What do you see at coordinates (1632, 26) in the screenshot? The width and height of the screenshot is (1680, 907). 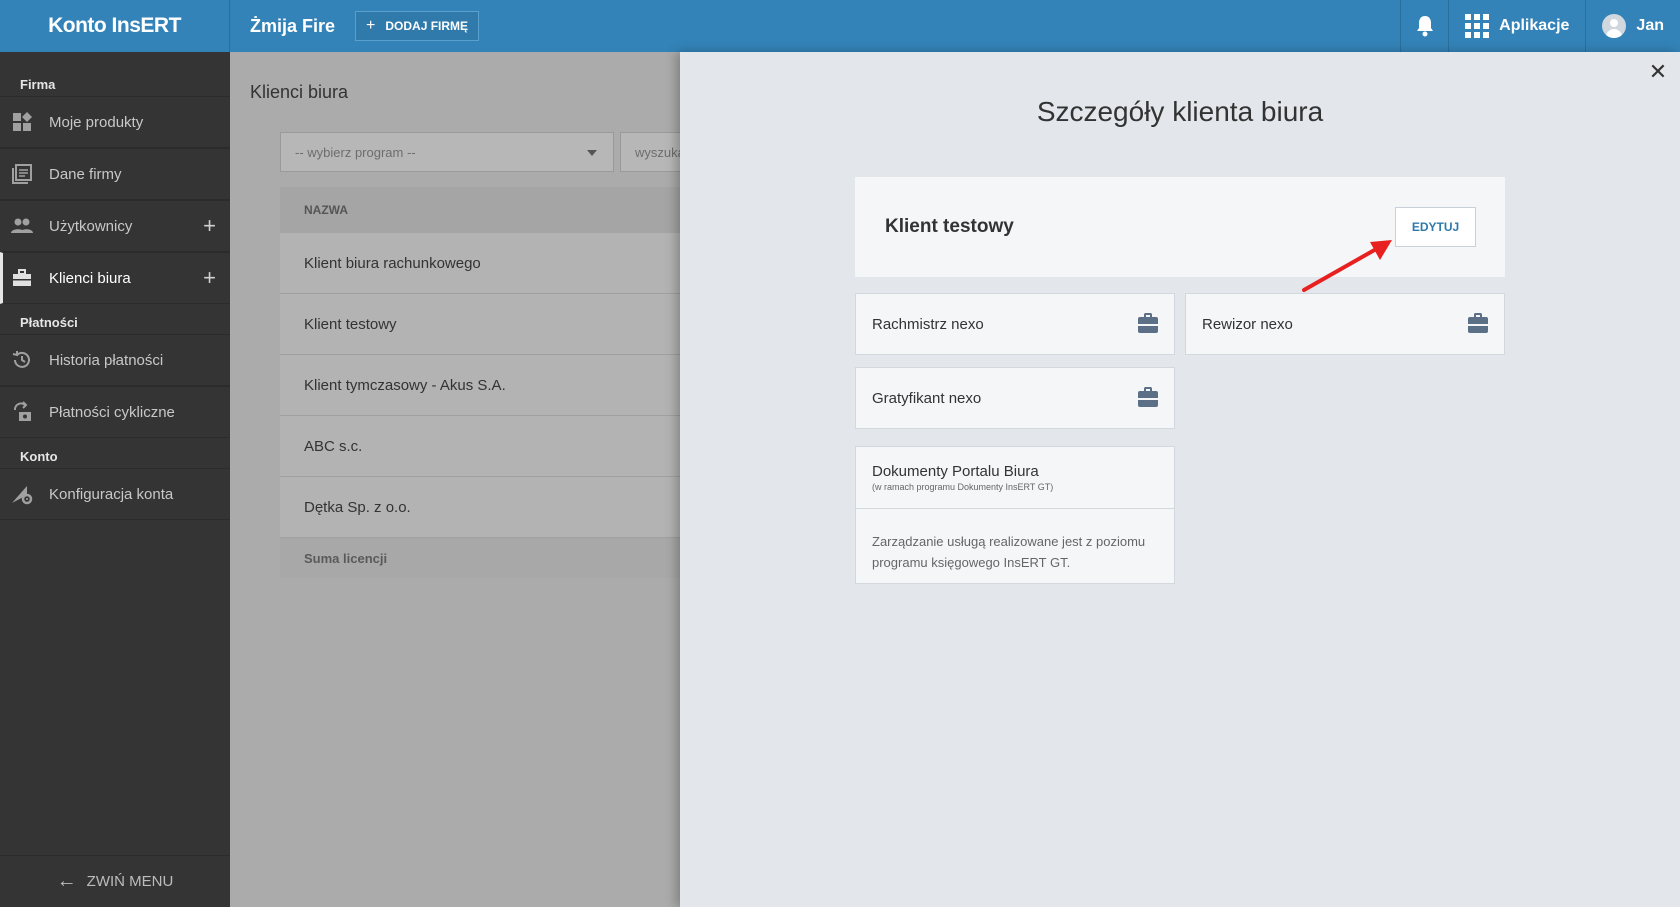 I see `user-menu: Jan` at bounding box center [1632, 26].